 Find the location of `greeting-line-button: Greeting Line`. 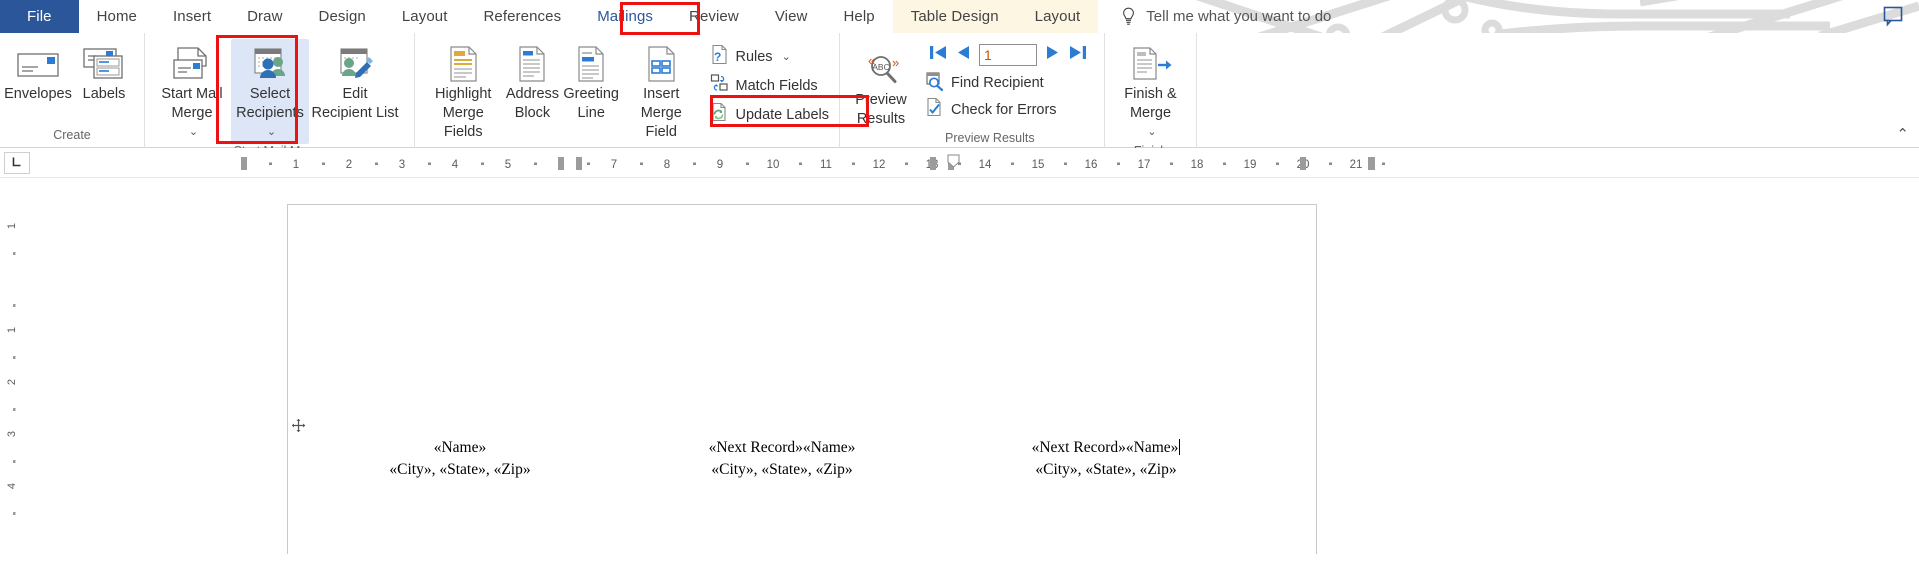

greeting-line-button: Greeting Line is located at coordinates (591, 82).